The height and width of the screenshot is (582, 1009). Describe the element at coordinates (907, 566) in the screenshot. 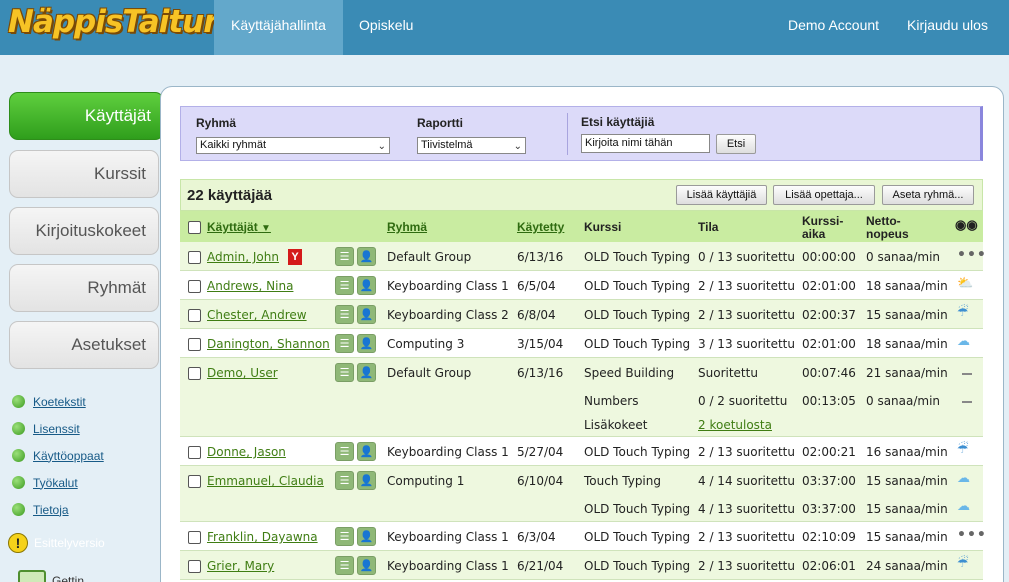

I see `net-speed: 24 sanaa/min` at that location.